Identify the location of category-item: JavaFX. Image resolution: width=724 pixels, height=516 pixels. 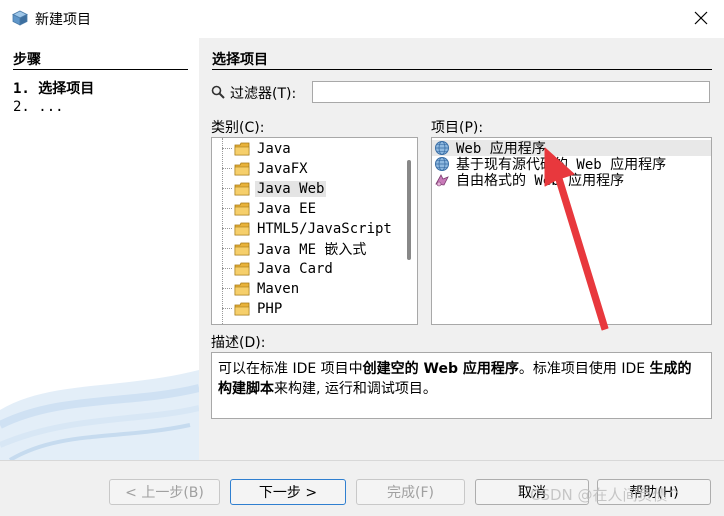
(266, 169).